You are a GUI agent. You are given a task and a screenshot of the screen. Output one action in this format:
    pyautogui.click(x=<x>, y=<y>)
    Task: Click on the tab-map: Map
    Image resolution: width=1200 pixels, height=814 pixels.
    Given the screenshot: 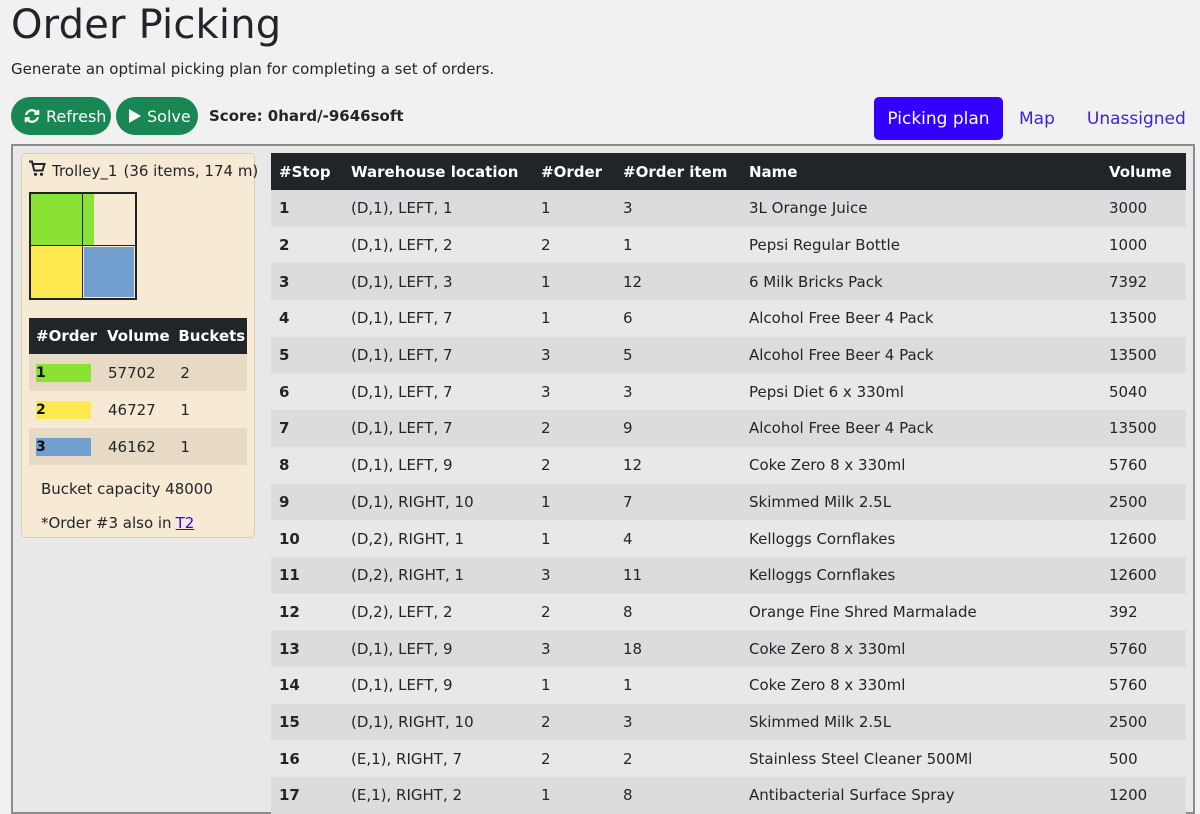 What is the action you would take?
    pyautogui.click(x=1037, y=118)
    